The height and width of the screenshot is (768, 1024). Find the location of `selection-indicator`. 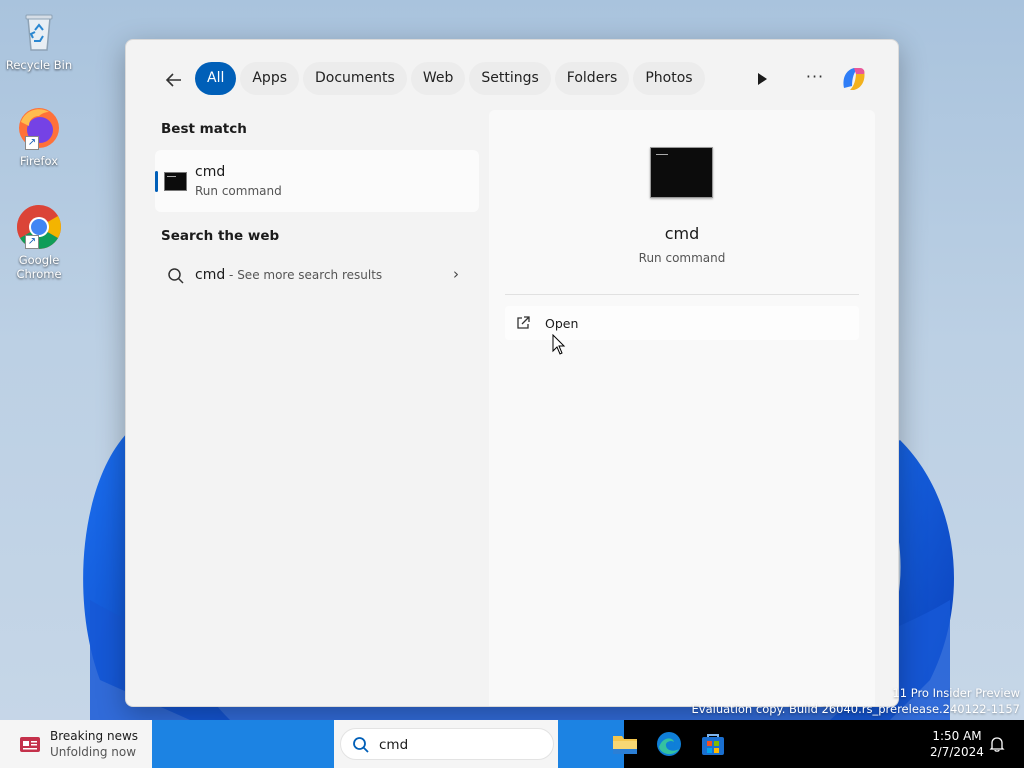

selection-indicator is located at coordinates (156, 181).